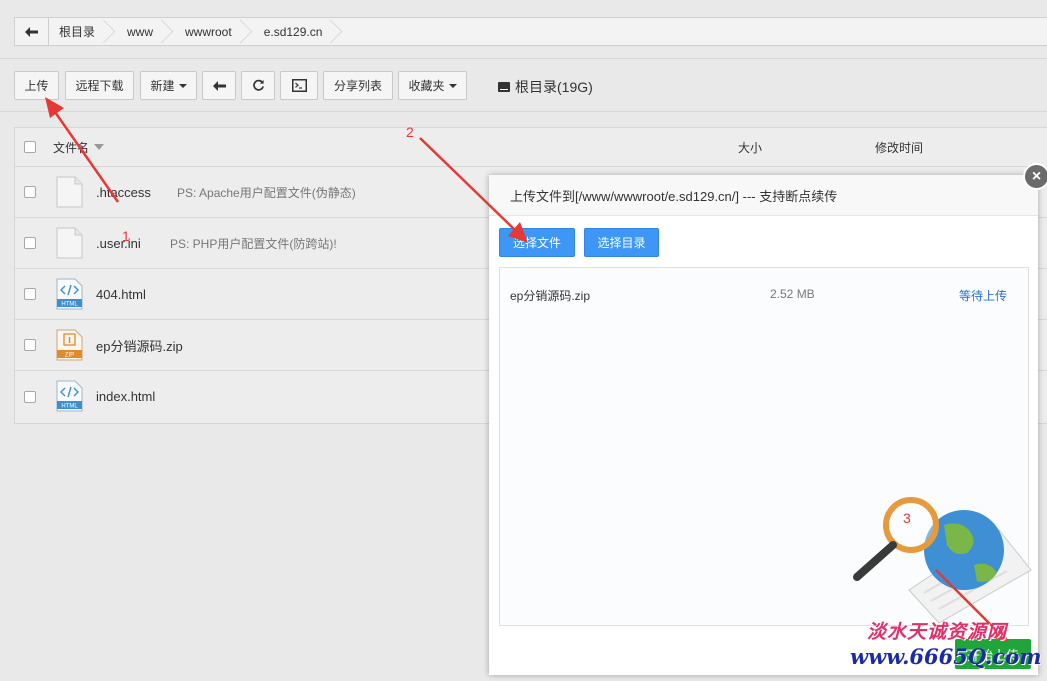 The width and height of the screenshot is (1047, 681). What do you see at coordinates (410, 132) in the screenshot?
I see `annotation-step-2: 2` at bounding box center [410, 132].